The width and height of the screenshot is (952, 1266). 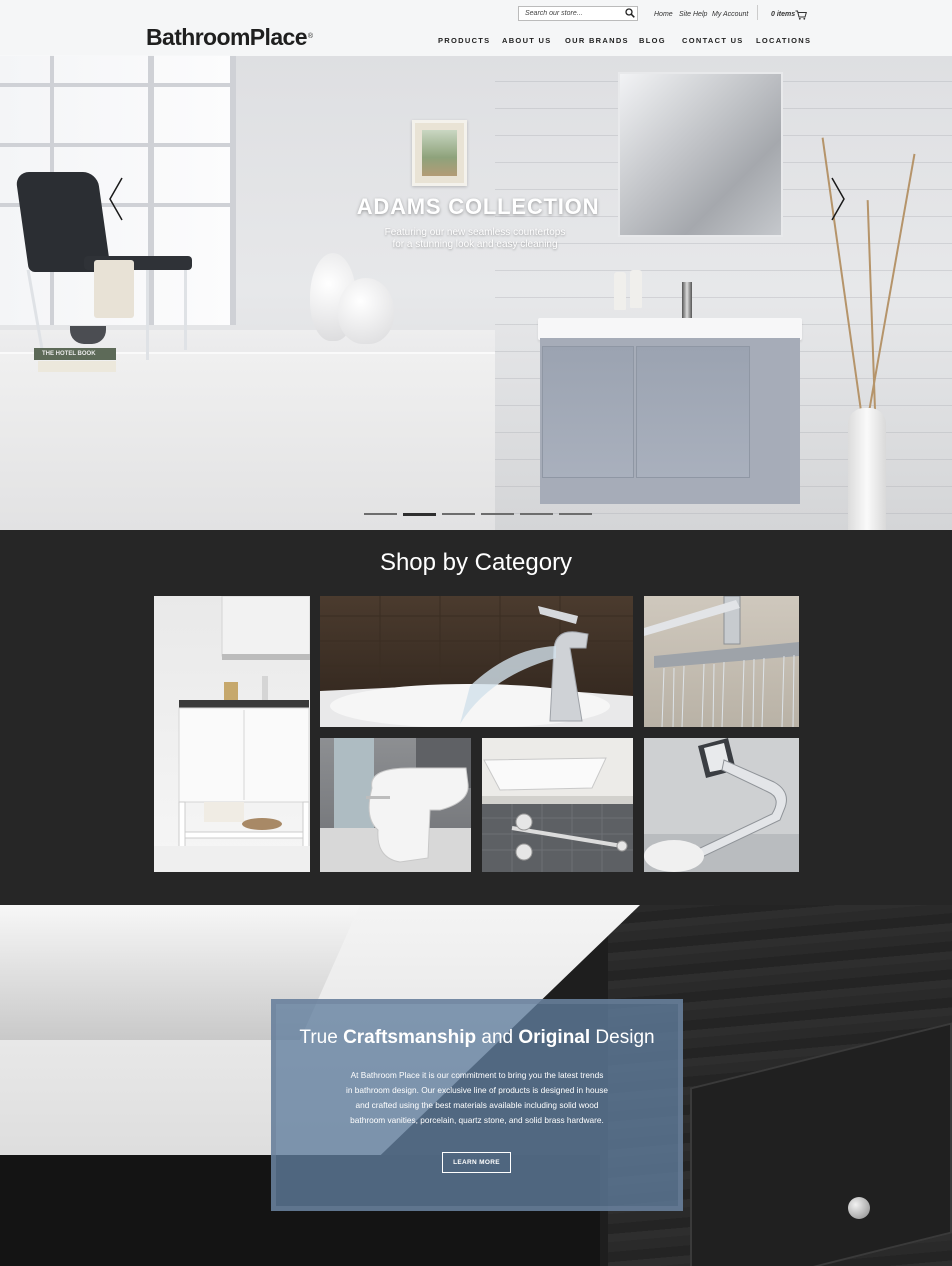 What do you see at coordinates (663, 14) in the screenshot?
I see `util-link-home: Home` at bounding box center [663, 14].